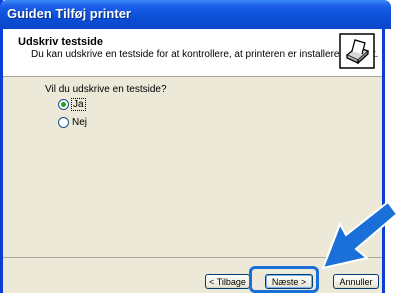 The image size is (397, 293). I want to click on title-bar: Guiden Tilføj printer, so click(195, 14).